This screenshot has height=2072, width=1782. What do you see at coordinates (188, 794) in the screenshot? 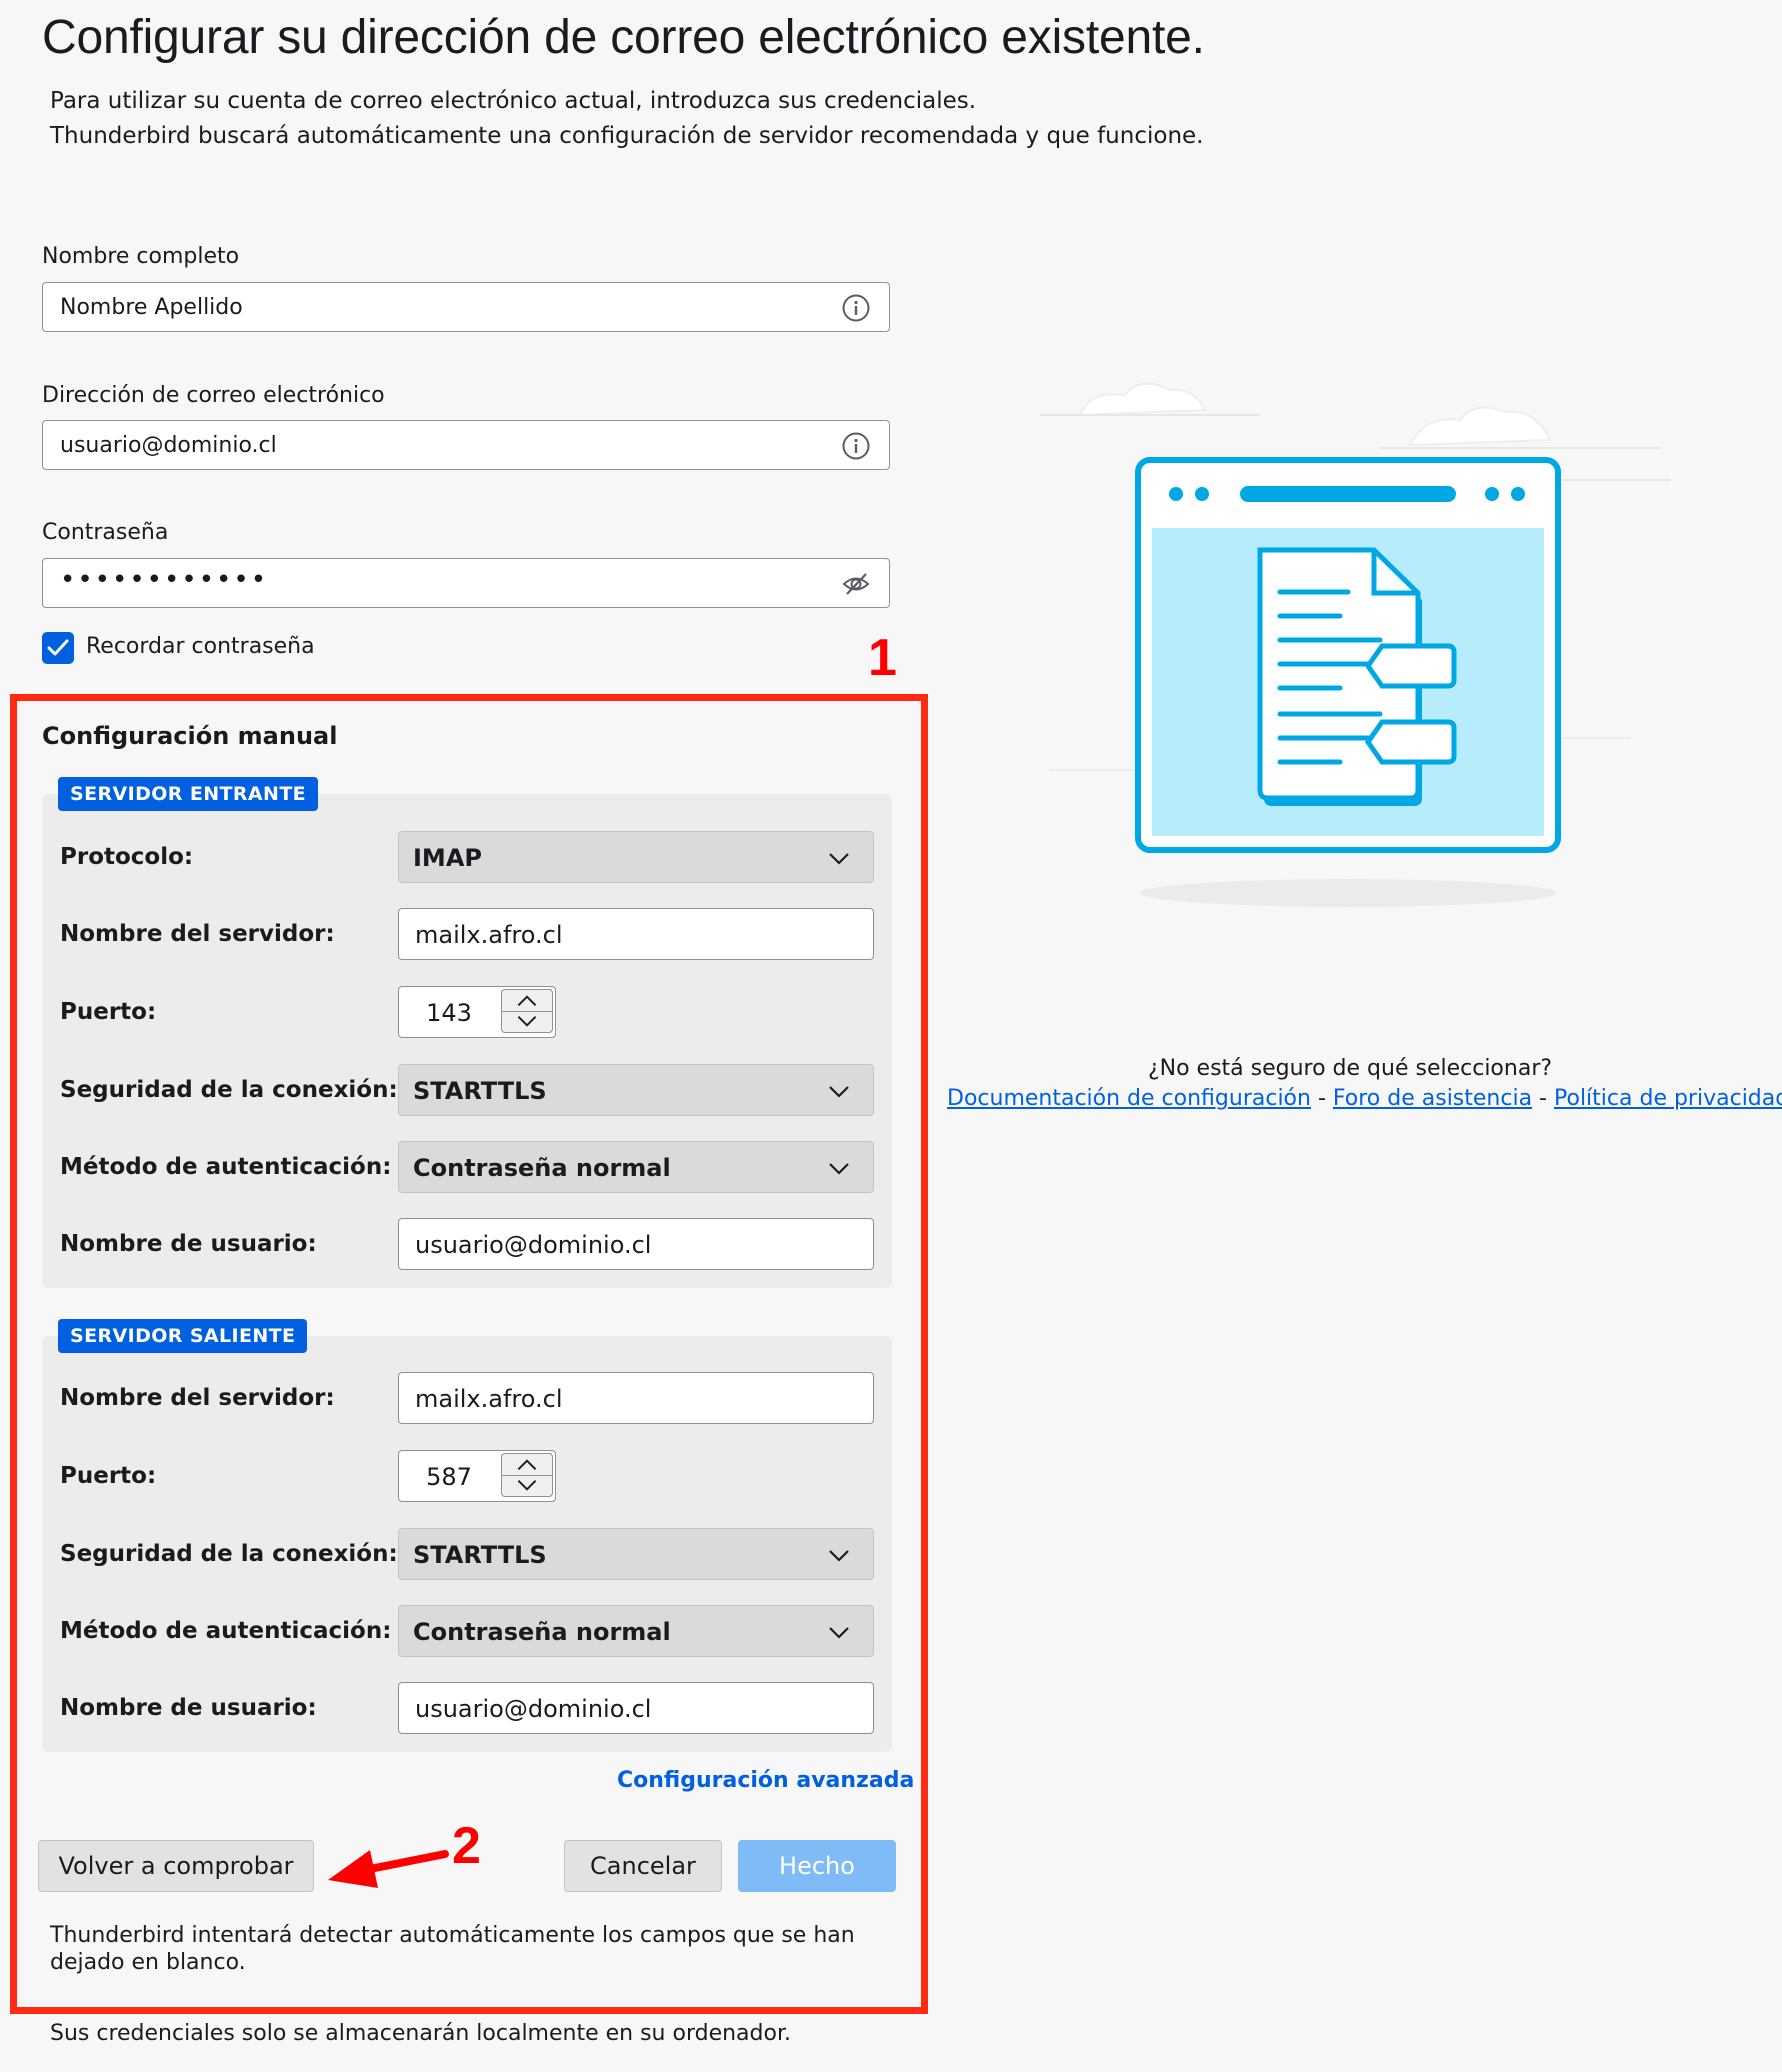
I see `incoming-server-badge: SERVIDOR ENTRANTE` at bounding box center [188, 794].